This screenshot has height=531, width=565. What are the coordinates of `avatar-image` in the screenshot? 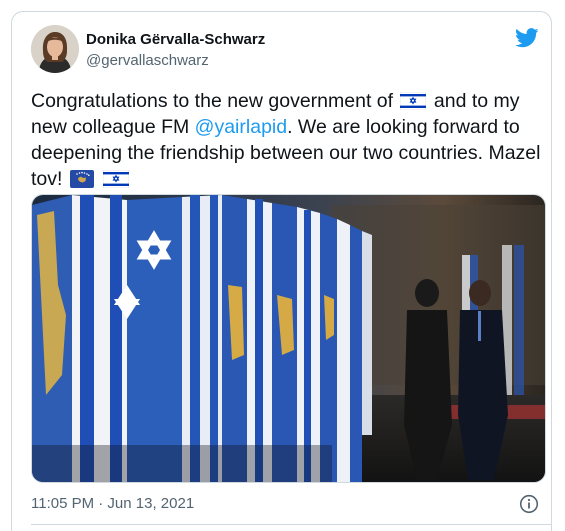 It's located at (55, 49).